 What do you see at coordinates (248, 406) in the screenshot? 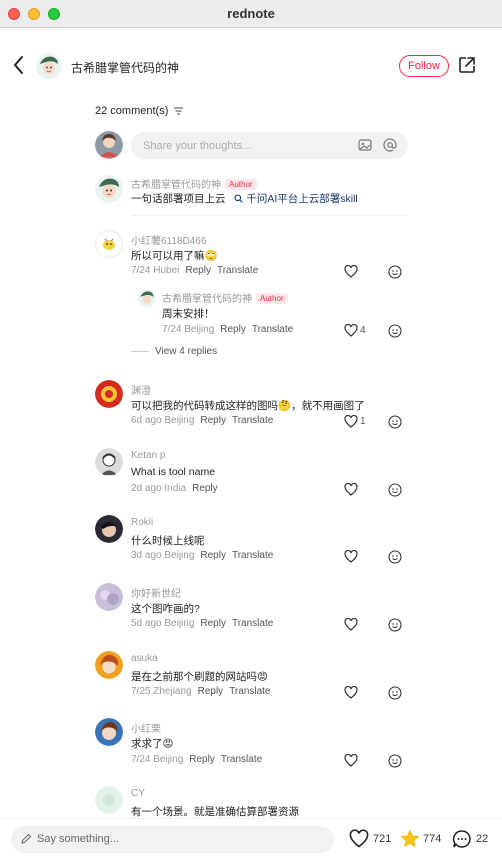
I see `comment-text: 可以把我的代码转成这样的图吗🤔，就不用画图了` at bounding box center [248, 406].